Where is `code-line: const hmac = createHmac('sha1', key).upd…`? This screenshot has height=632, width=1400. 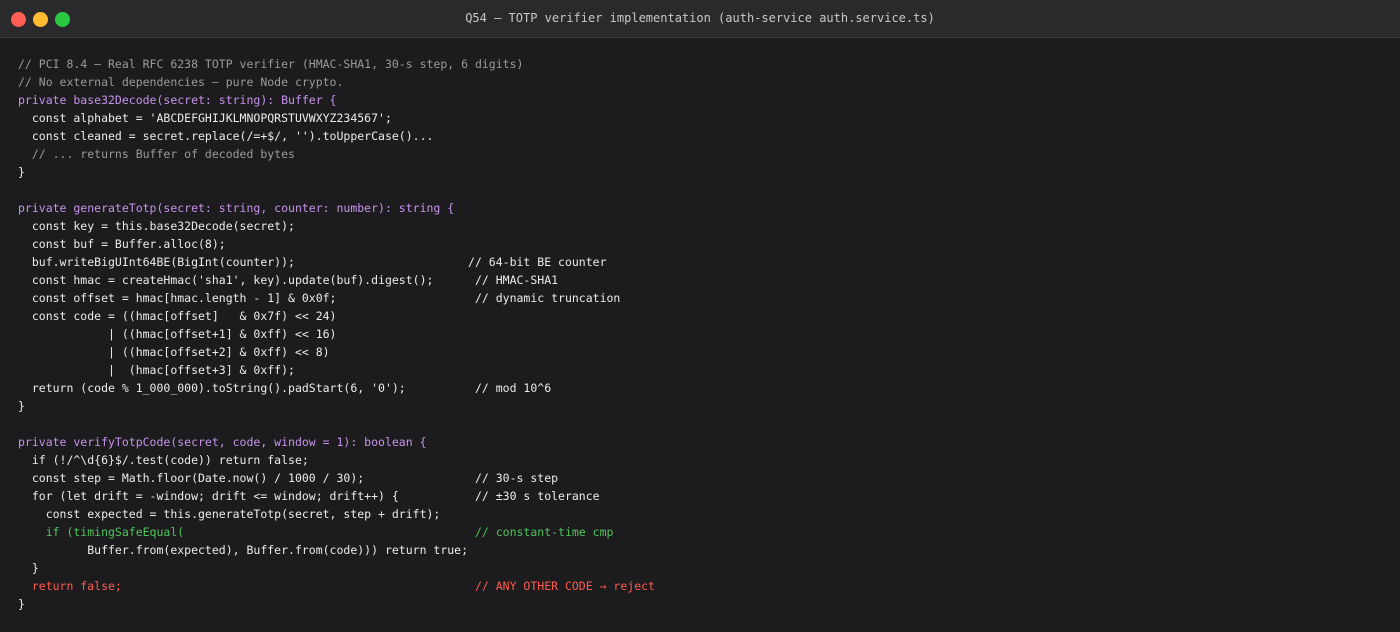 code-line: const hmac = createHmac('sha1', key).upd… is located at coordinates (288, 280).